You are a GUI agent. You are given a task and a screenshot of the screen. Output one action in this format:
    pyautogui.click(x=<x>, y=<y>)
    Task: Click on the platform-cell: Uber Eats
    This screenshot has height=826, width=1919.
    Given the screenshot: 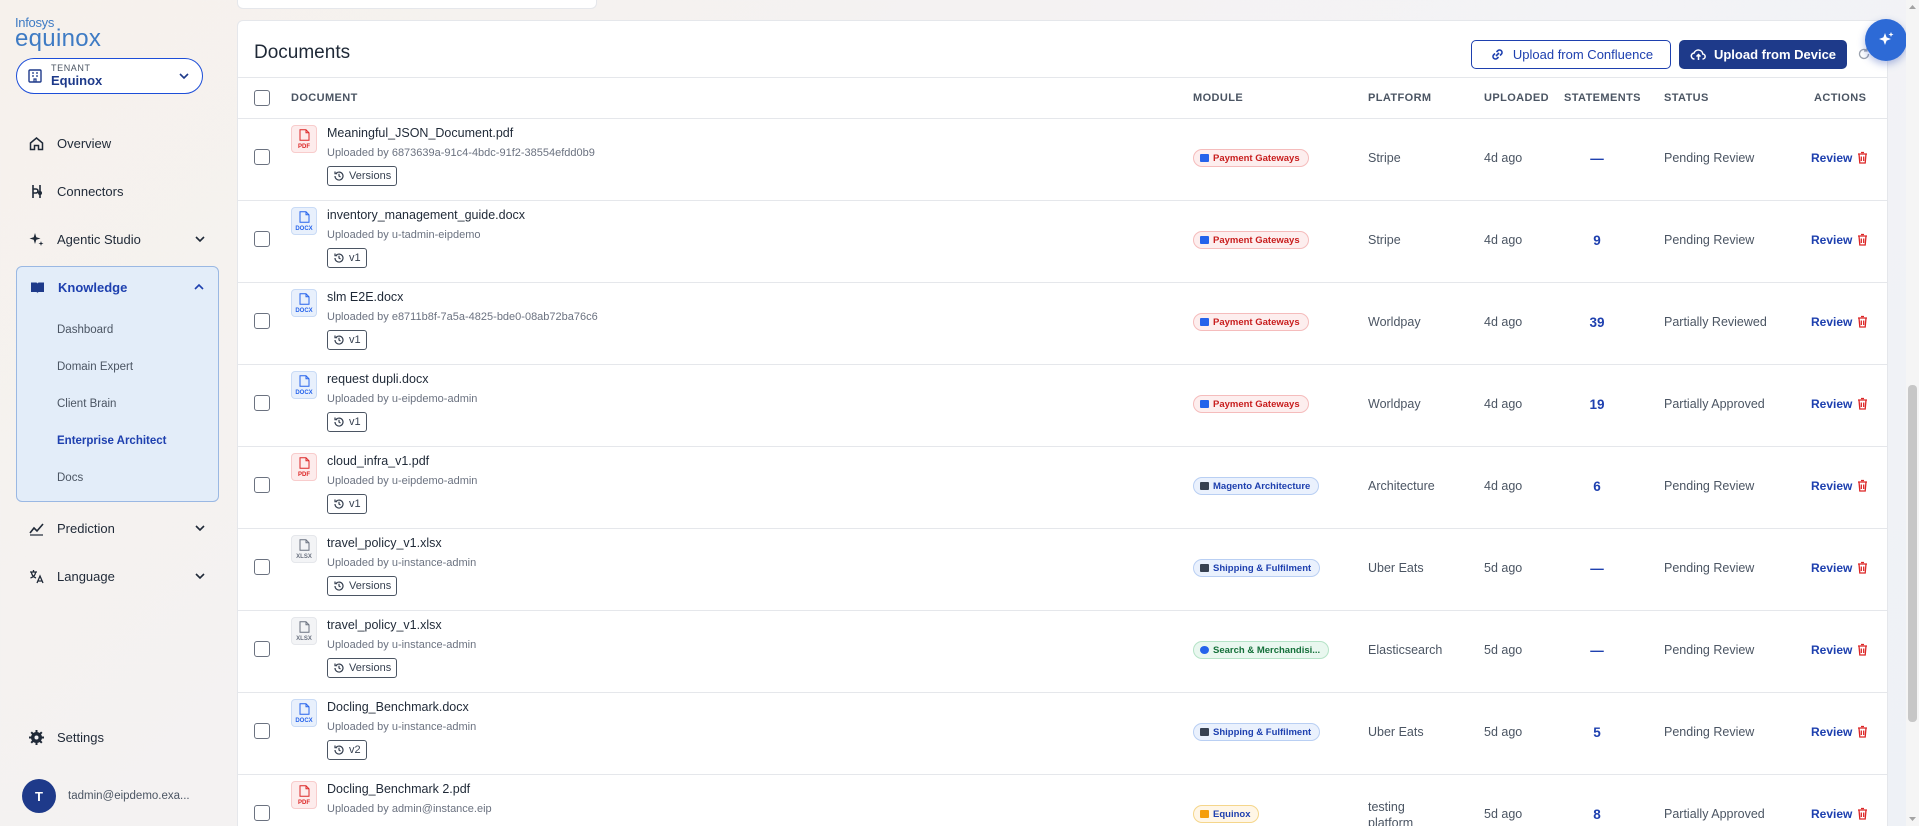 What is the action you would take?
    pyautogui.click(x=1396, y=732)
    